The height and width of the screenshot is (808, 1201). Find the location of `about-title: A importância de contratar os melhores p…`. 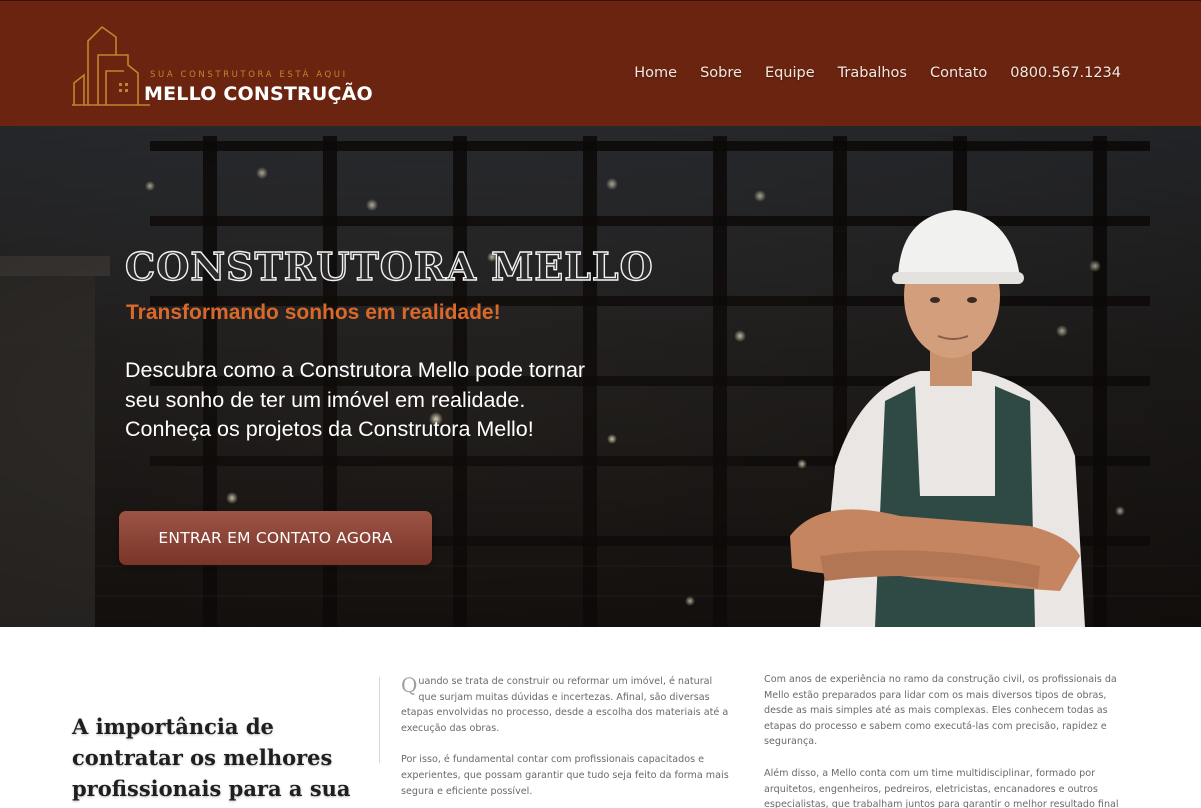

about-title: A importância de contratar os melhores p… is located at coordinates (211, 761).